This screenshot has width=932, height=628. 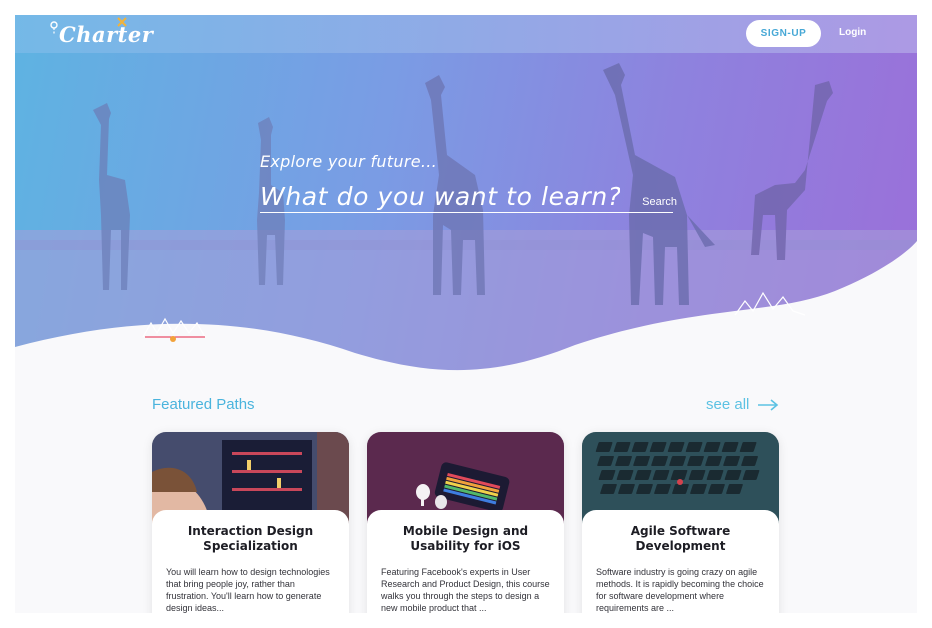 What do you see at coordinates (54, 27) in the screenshot?
I see `map-pin-icon` at bounding box center [54, 27].